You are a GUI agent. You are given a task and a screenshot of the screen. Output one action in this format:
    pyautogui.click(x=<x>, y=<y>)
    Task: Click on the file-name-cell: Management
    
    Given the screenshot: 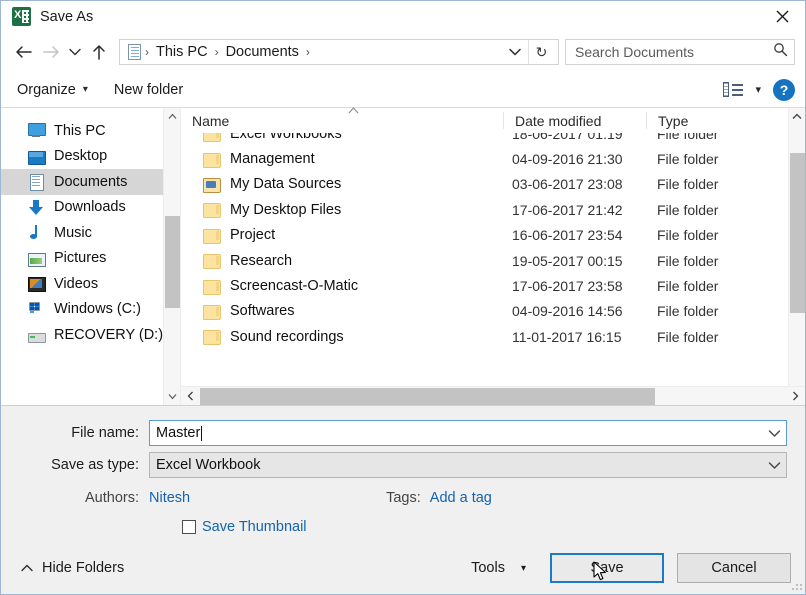 What is the action you would take?
    pyautogui.click(x=342, y=159)
    